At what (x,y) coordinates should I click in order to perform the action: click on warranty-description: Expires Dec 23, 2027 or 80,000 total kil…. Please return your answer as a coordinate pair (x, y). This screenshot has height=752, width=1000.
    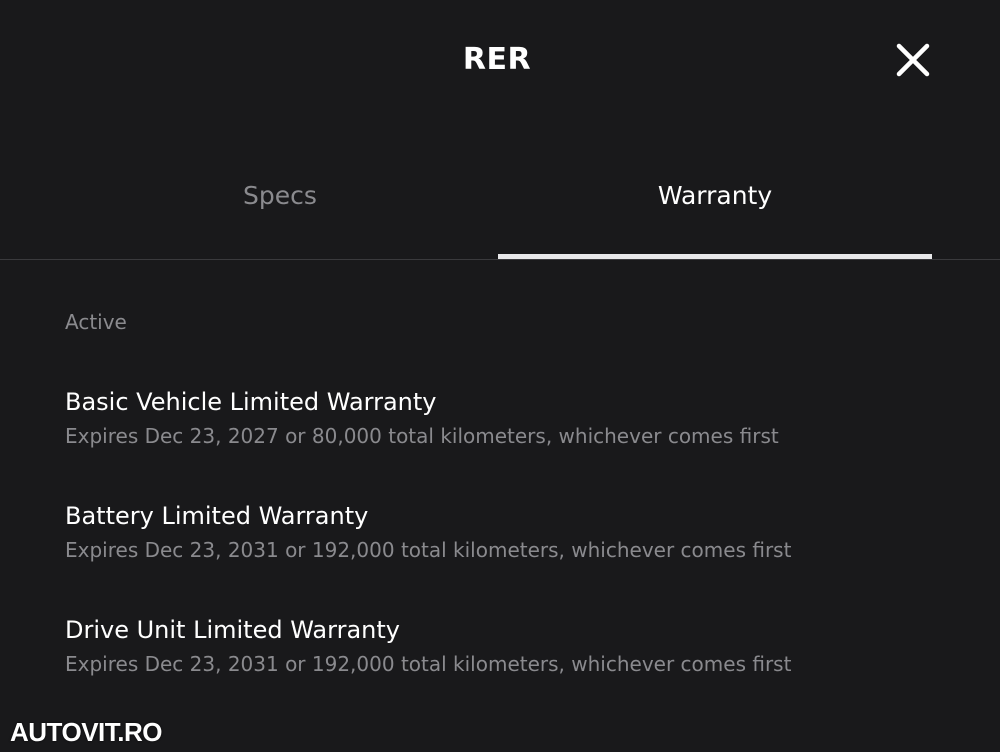
    Looking at the image, I should click on (422, 436).